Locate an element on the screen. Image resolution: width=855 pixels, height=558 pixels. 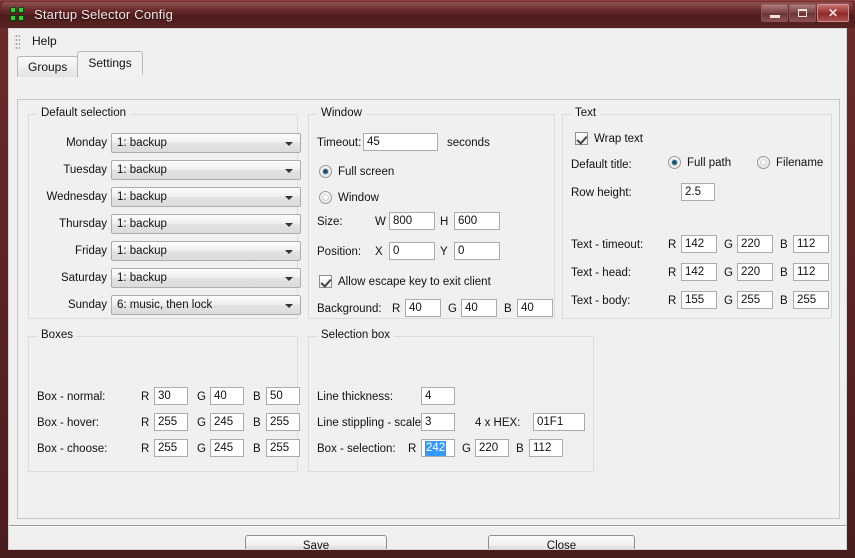
input-box-choose-g: 245 is located at coordinates (227, 448).